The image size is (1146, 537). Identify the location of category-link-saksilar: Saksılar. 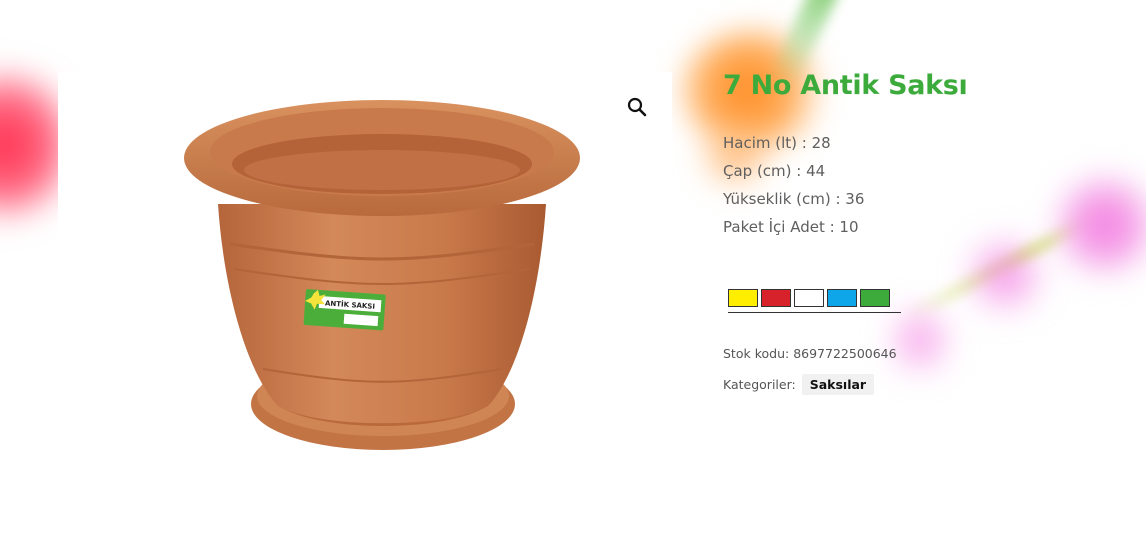
(838, 384).